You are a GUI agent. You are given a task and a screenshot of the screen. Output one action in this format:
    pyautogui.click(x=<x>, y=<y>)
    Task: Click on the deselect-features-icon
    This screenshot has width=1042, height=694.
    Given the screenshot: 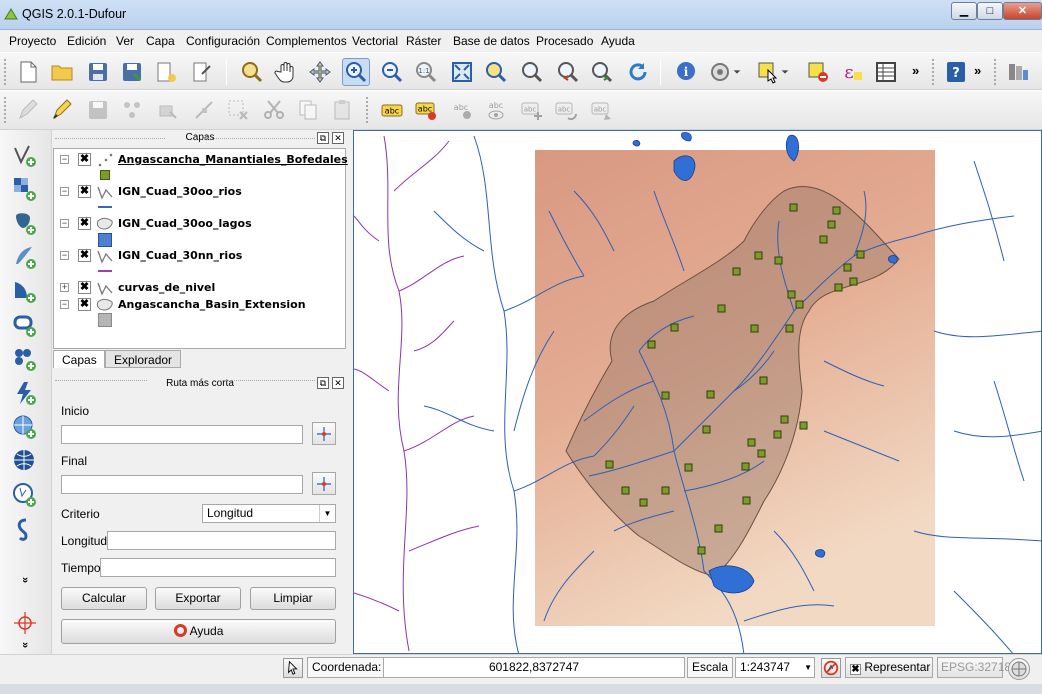 What is the action you would take?
    pyautogui.click(x=818, y=72)
    